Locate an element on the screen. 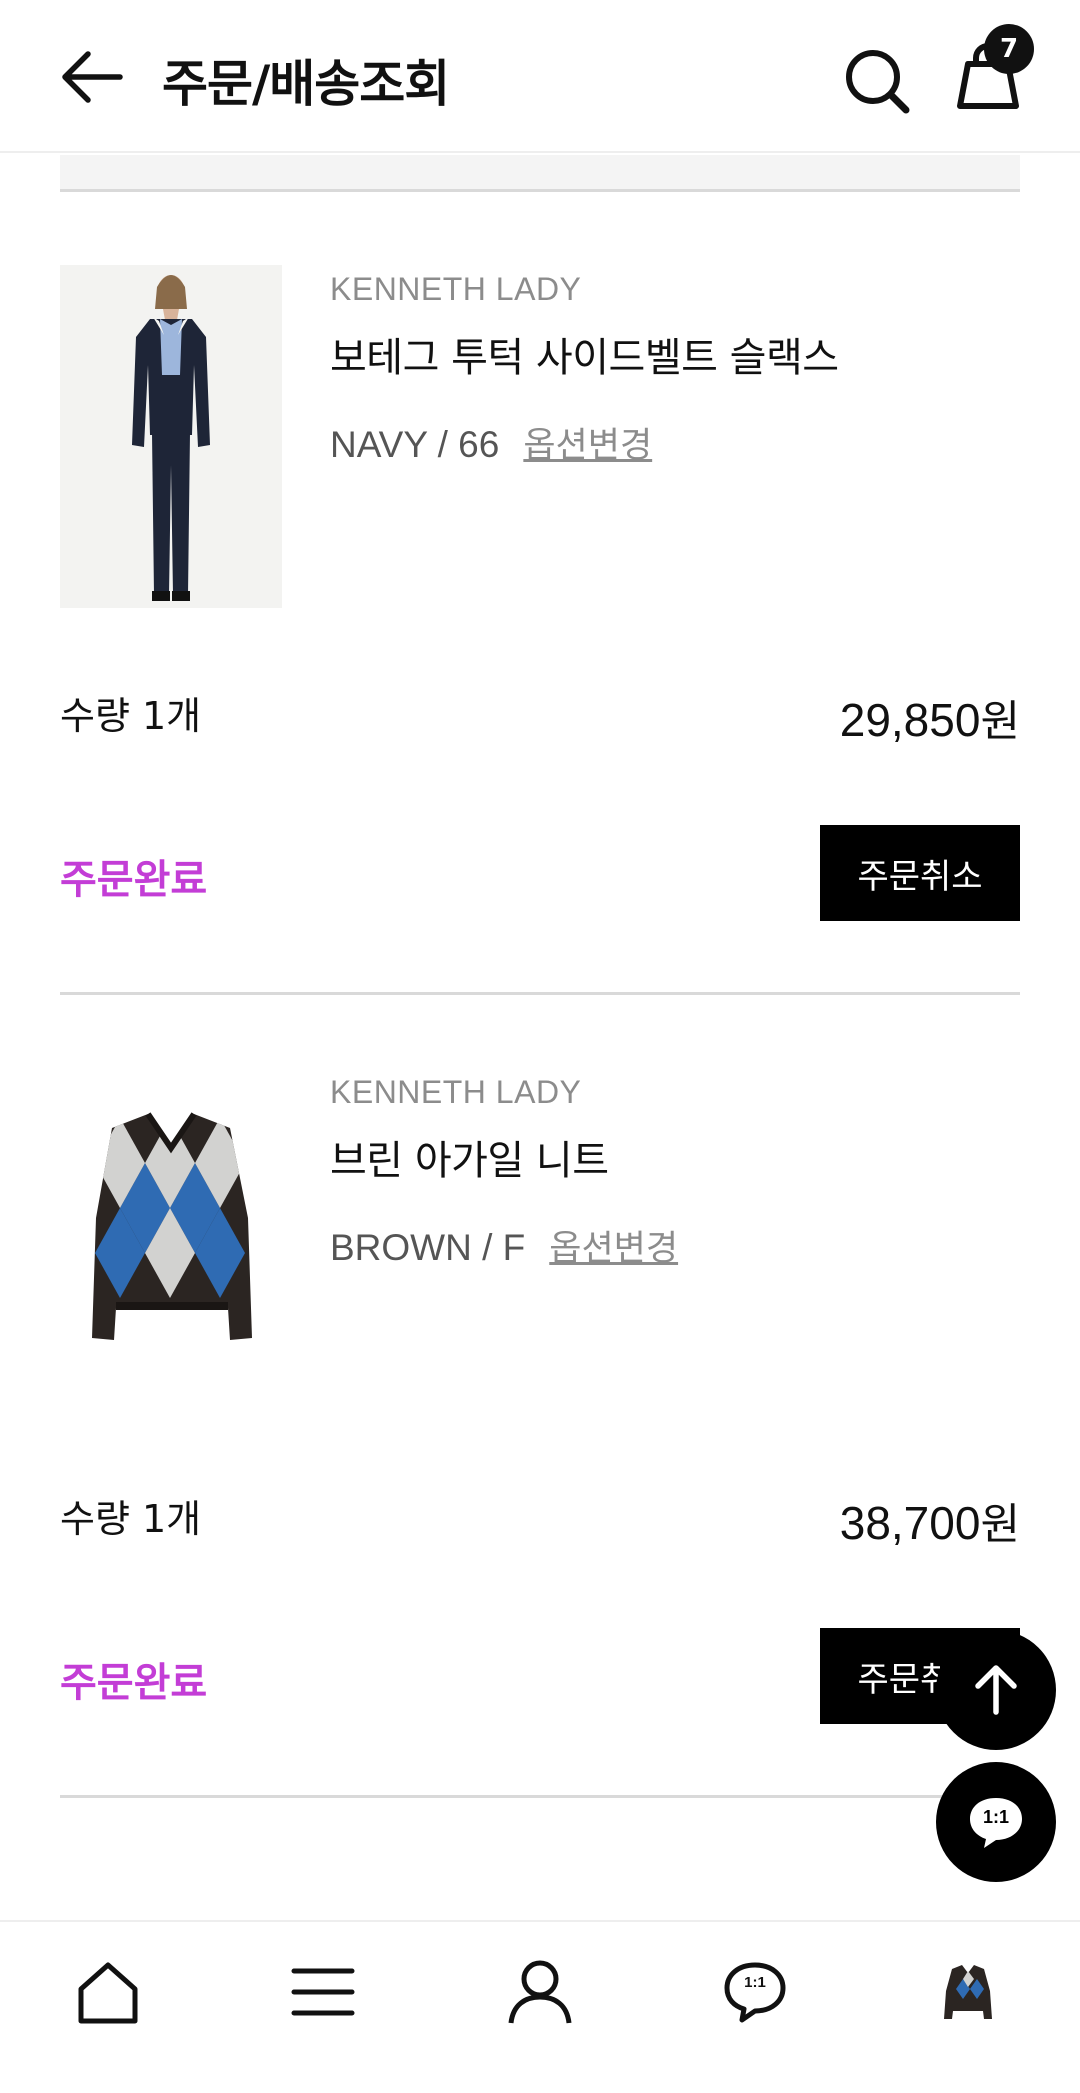 The width and height of the screenshot is (1080, 2093). nav-my-page is located at coordinates (540, 1992).